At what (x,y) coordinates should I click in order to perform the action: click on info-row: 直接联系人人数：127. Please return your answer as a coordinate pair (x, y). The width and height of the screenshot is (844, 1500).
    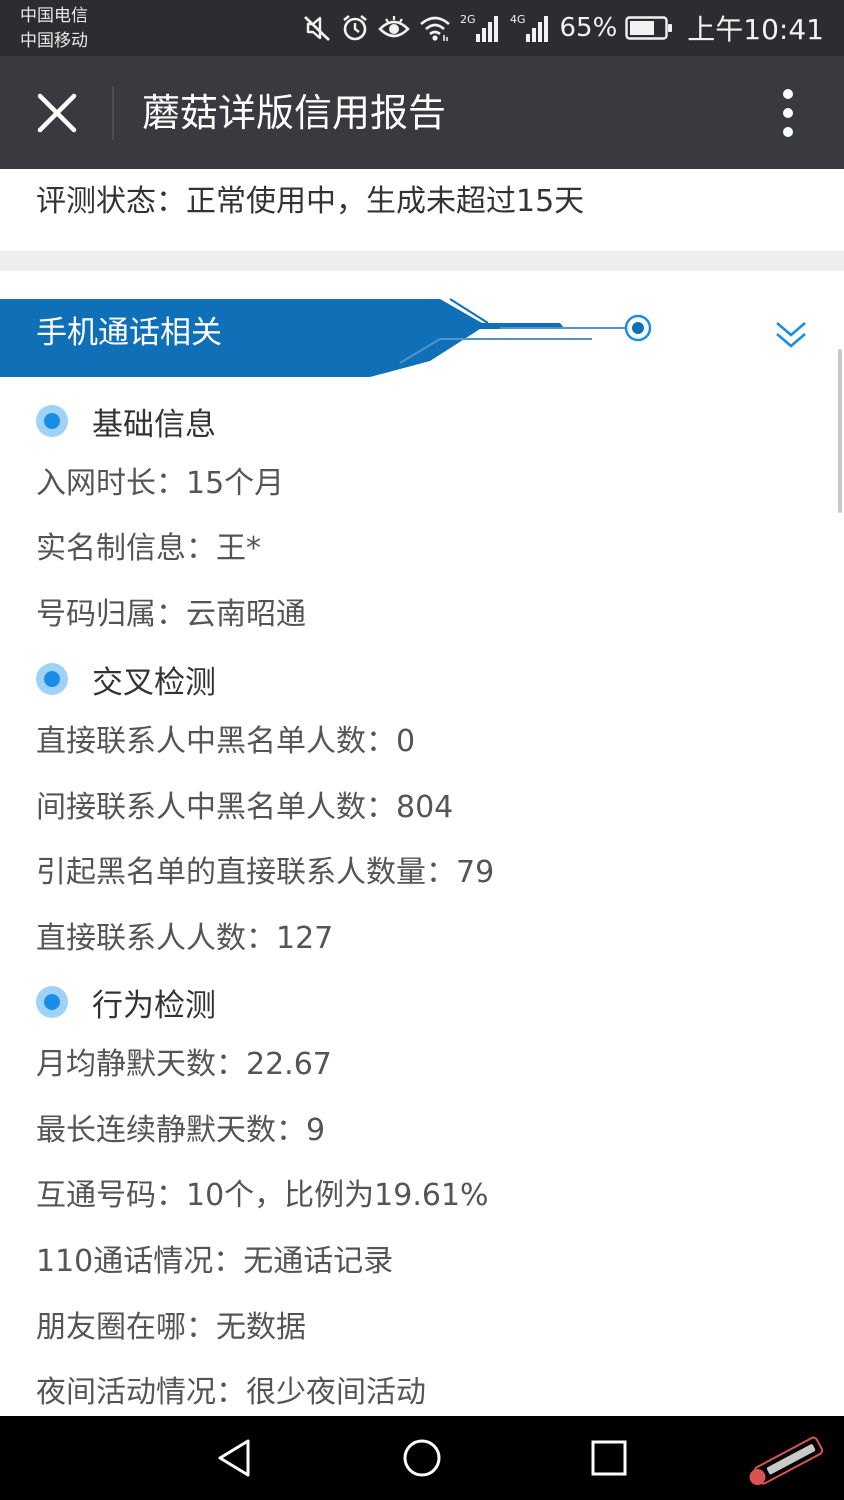
    Looking at the image, I should click on (185, 938).